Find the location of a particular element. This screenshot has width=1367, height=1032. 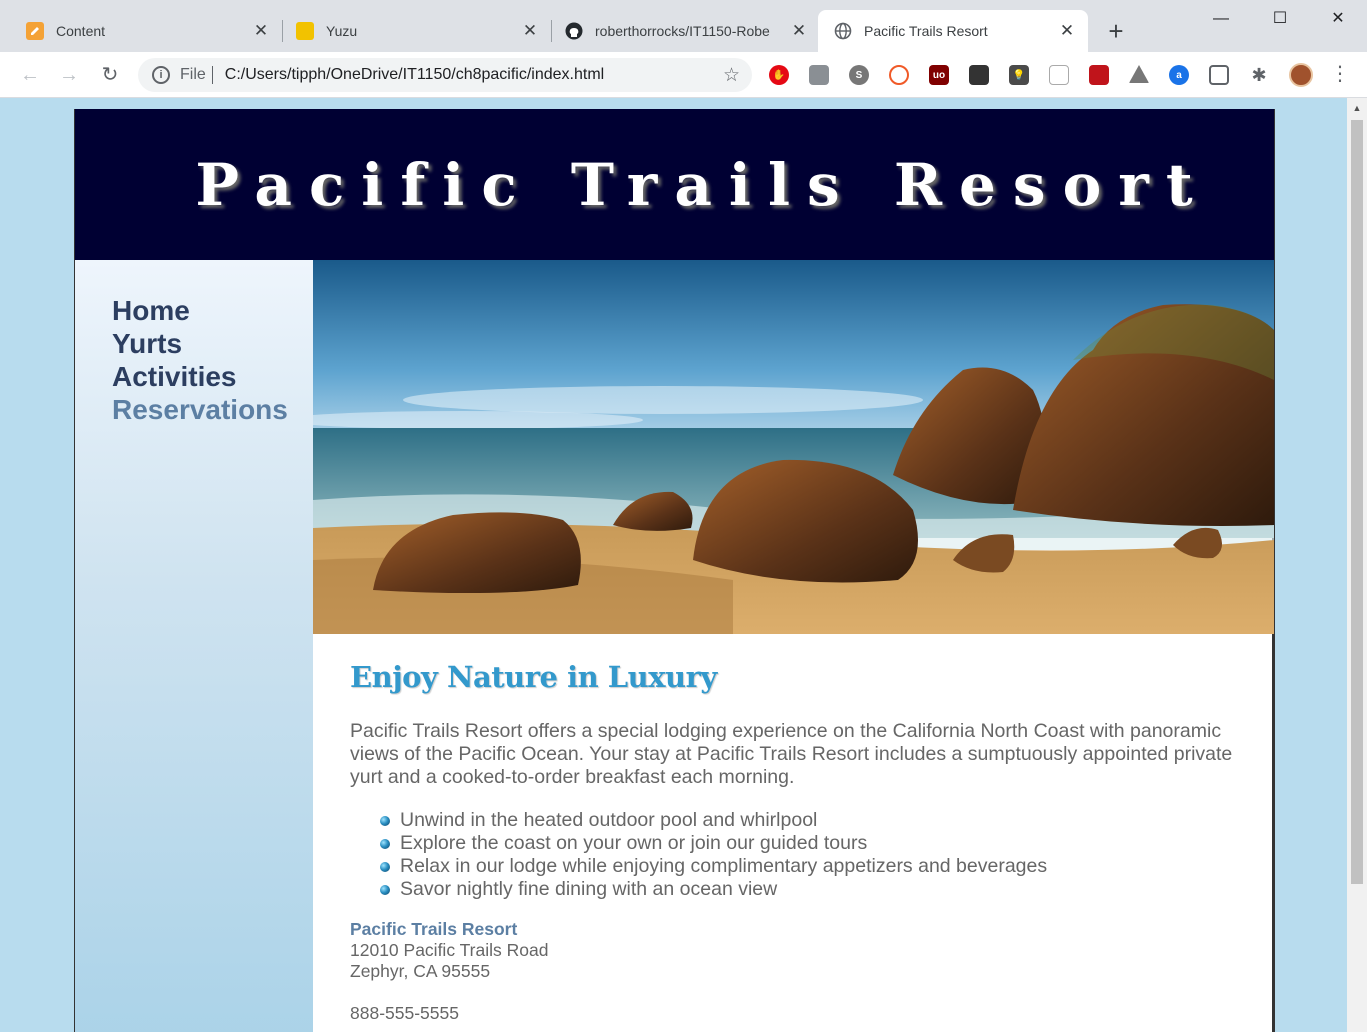

scroll-up-arrow-icon: ▲ is located at coordinates (1357, 108).